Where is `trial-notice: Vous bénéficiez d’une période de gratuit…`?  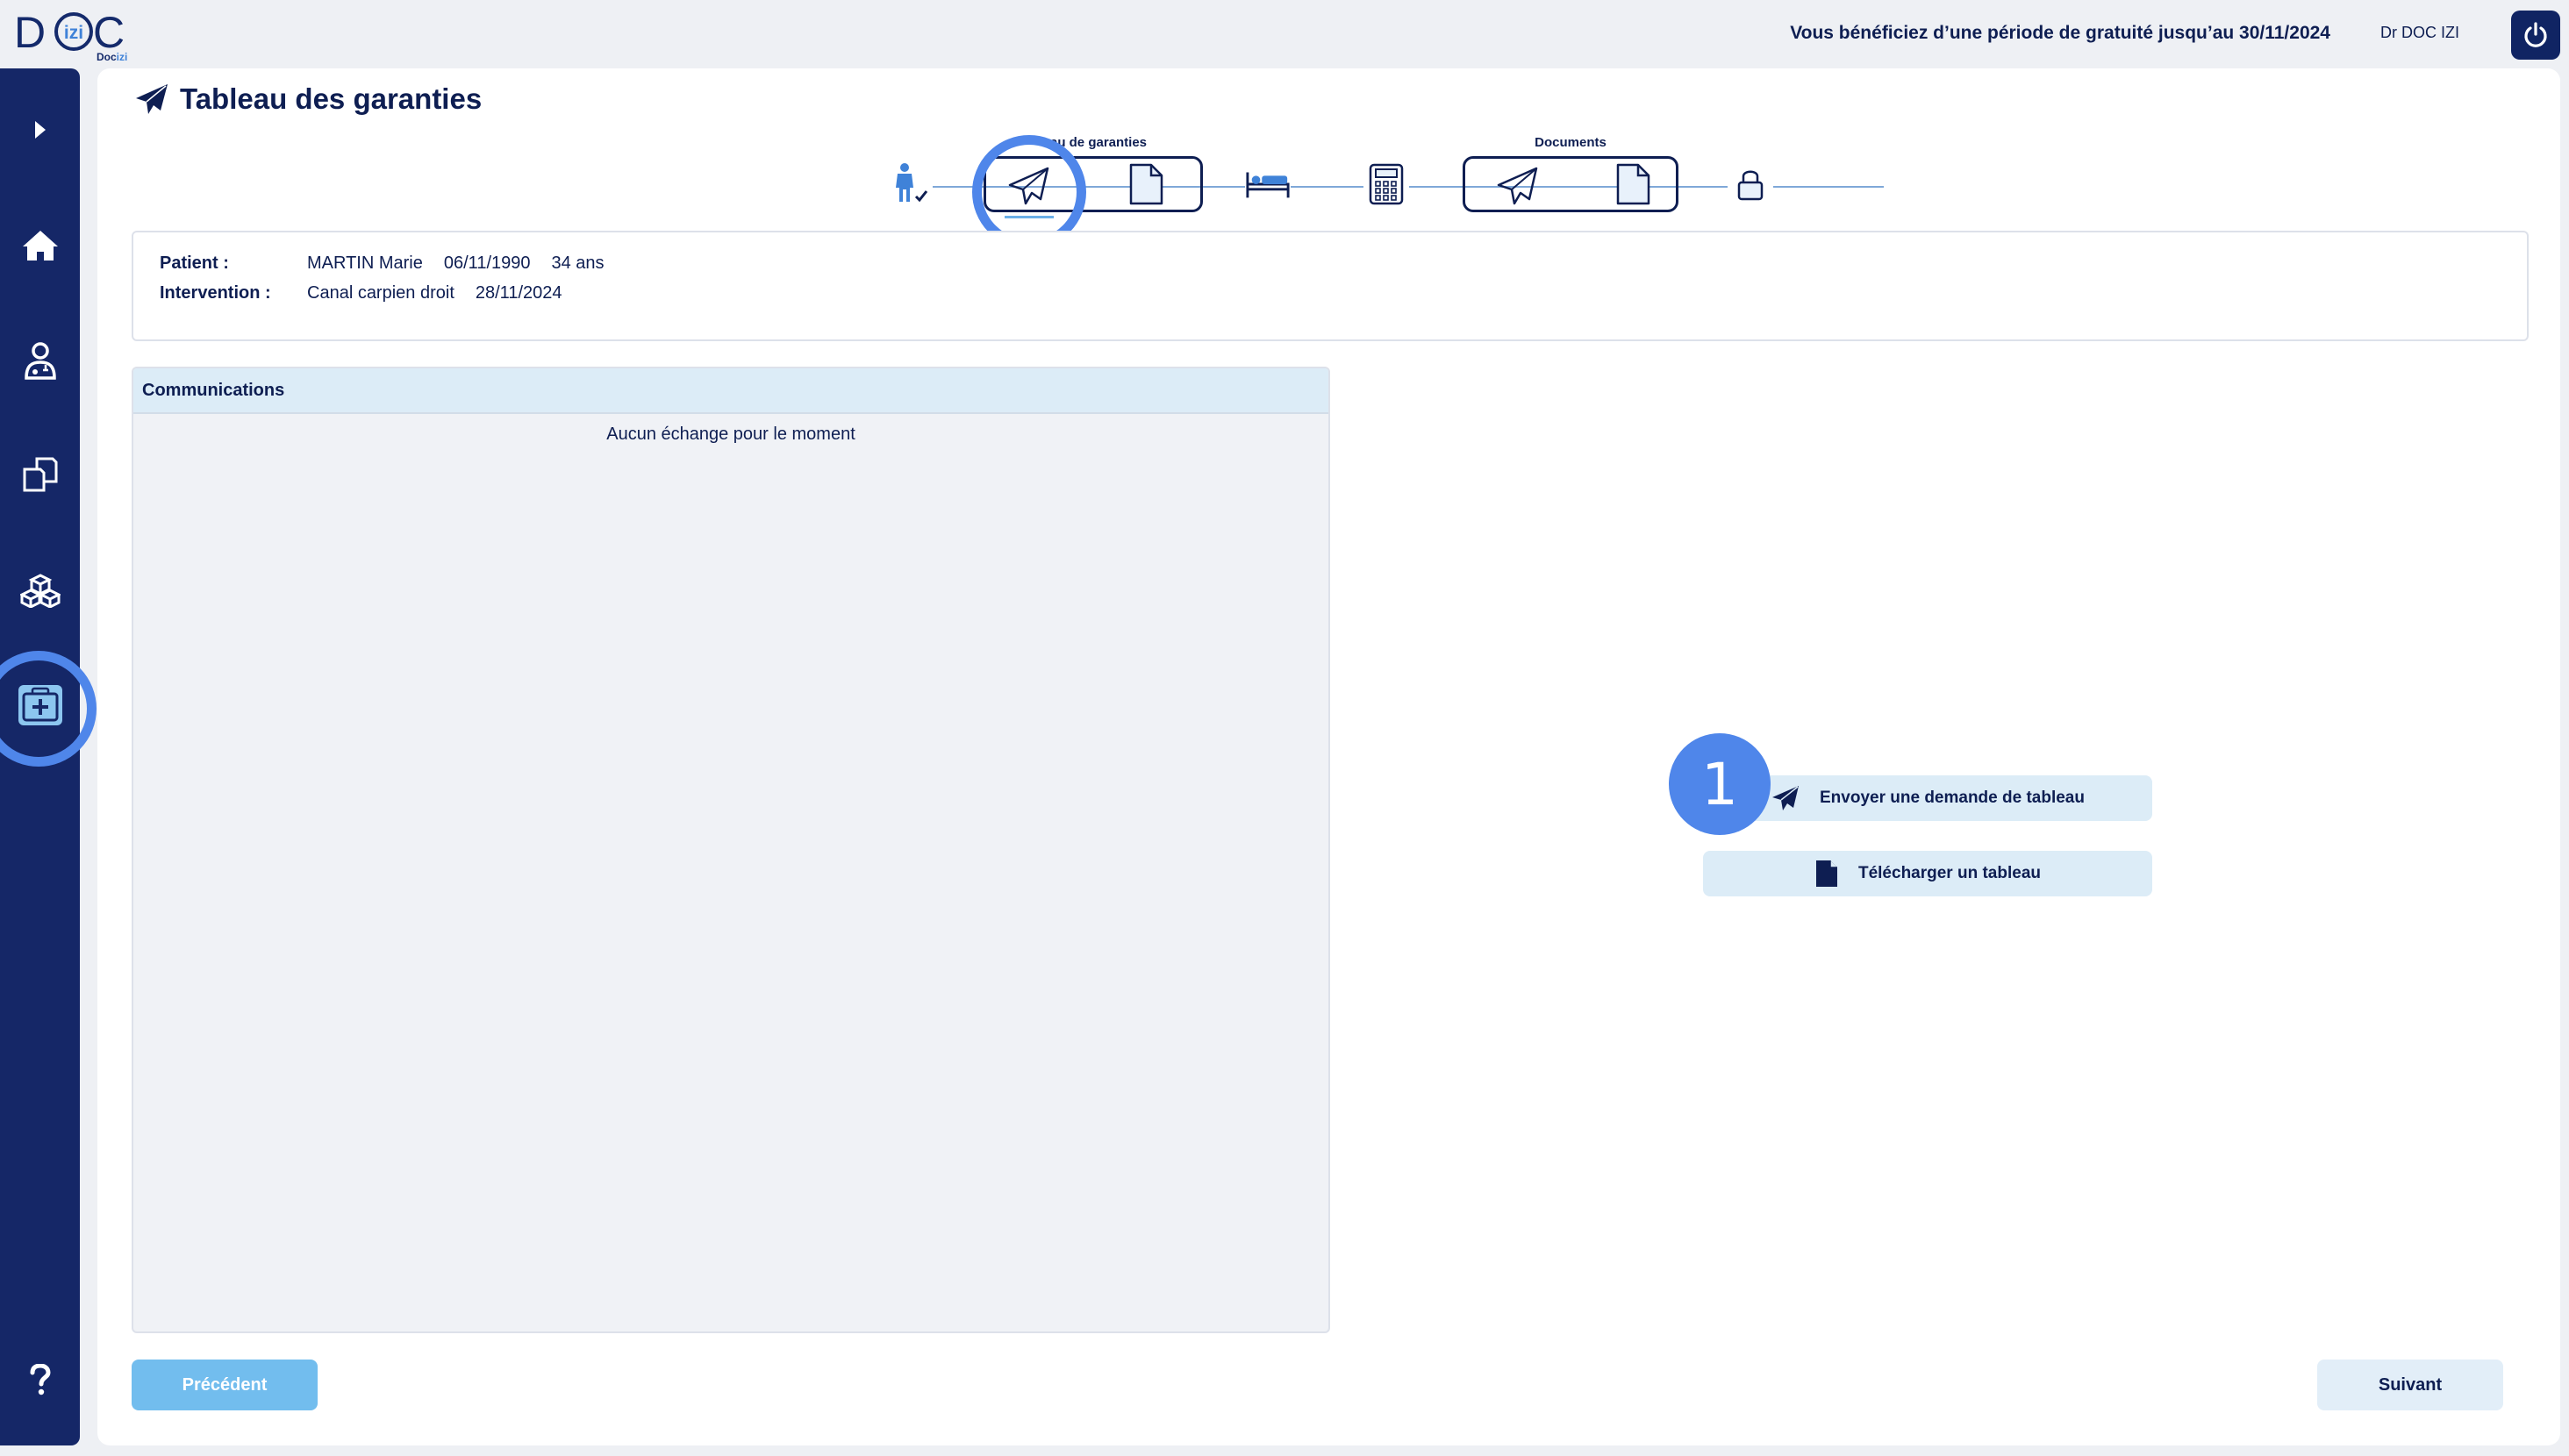 trial-notice: Vous bénéficiez d’une période de gratuit… is located at coordinates (2060, 33).